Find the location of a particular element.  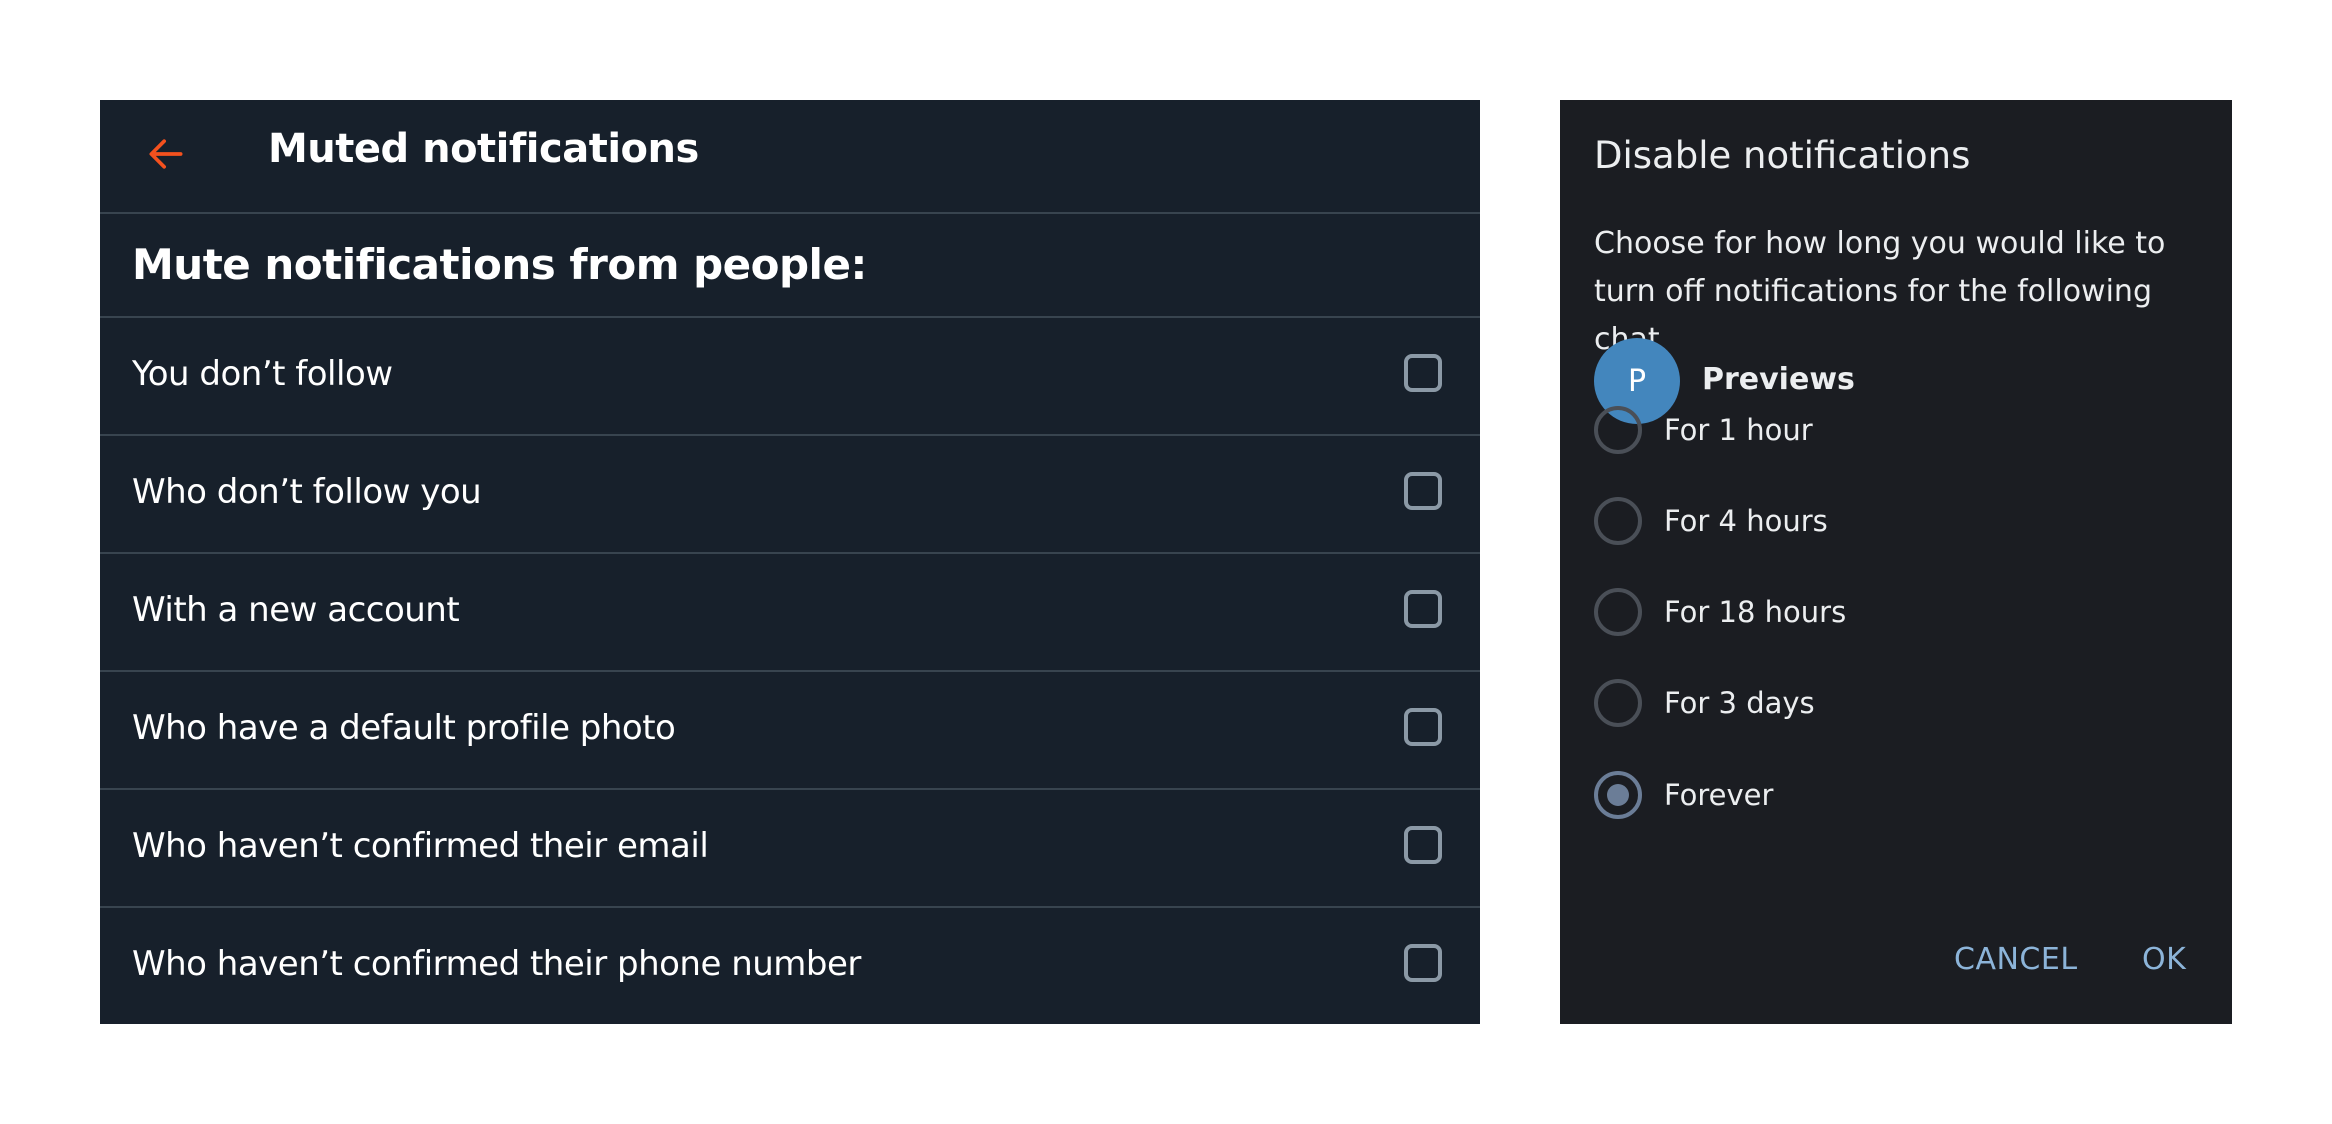

option-label: You don’t follow is located at coordinates (262, 374).